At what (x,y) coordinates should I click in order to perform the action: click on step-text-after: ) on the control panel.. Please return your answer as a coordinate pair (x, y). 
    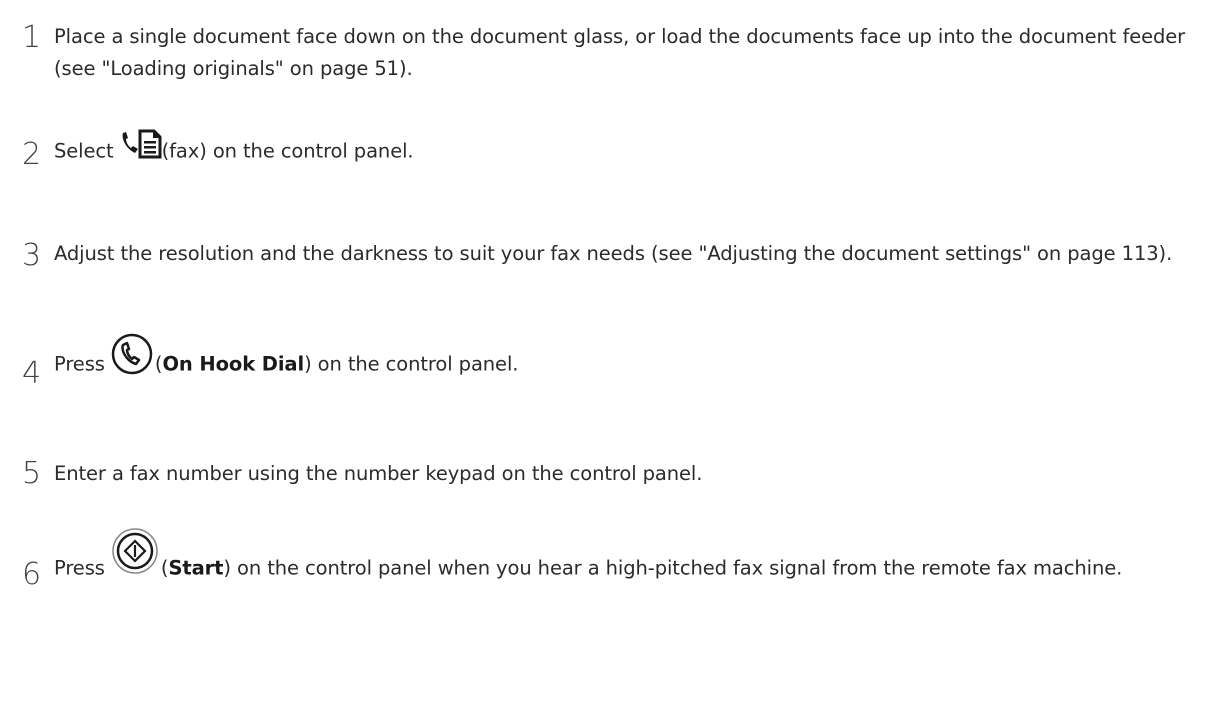
    Looking at the image, I should click on (411, 364).